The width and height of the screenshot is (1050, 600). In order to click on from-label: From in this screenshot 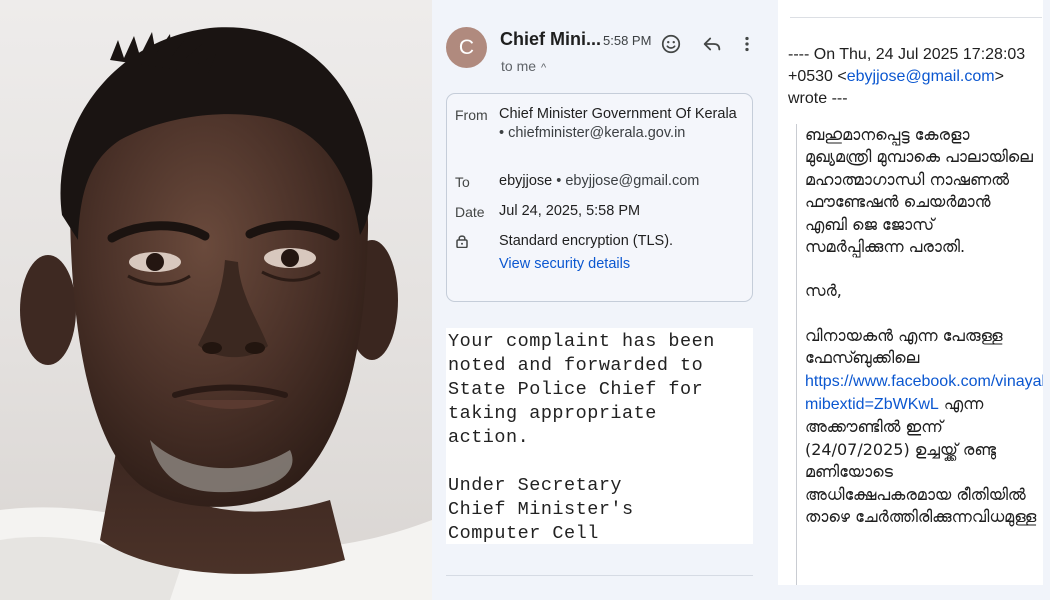, I will do `click(471, 115)`.